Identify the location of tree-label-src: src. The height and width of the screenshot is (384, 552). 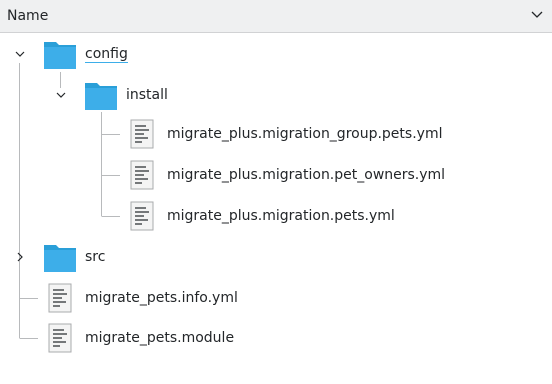
(95, 257).